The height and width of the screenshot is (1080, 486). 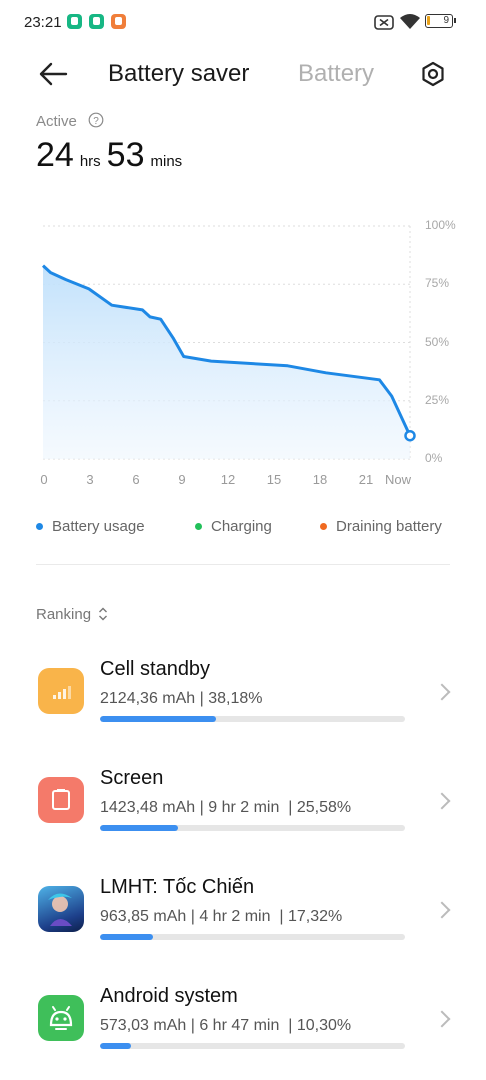 What do you see at coordinates (55, 155) in the screenshot?
I see `hours-value: 24` at bounding box center [55, 155].